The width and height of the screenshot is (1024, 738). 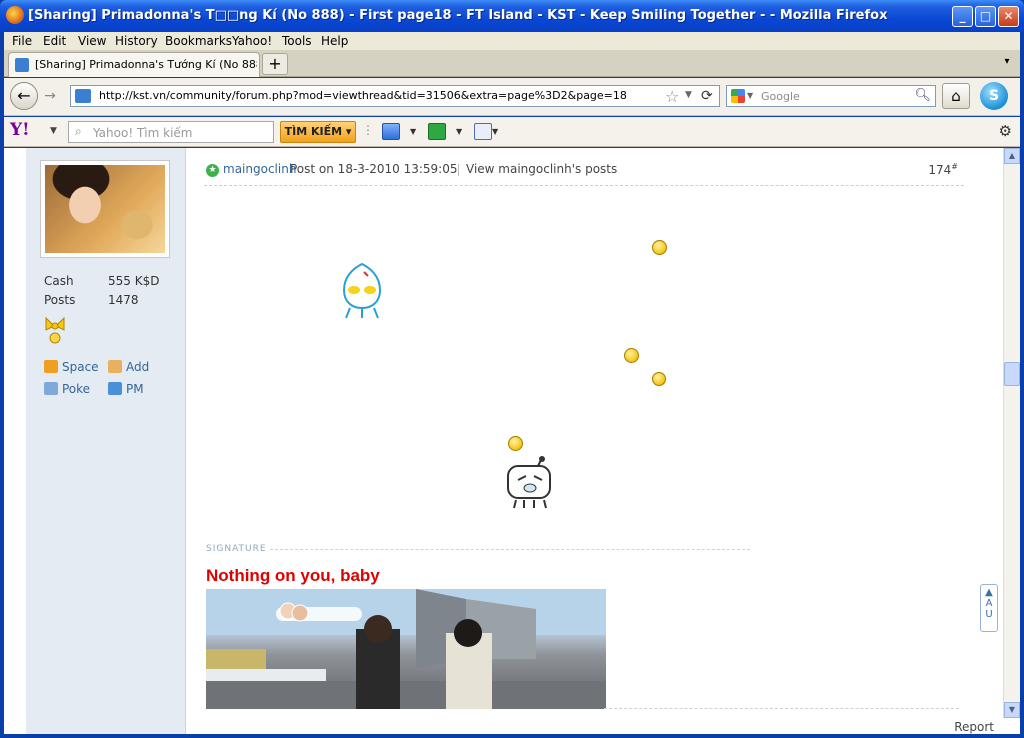 What do you see at coordinates (962, 16) in the screenshot?
I see `minimize-button: _` at bounding box center [962, 16].